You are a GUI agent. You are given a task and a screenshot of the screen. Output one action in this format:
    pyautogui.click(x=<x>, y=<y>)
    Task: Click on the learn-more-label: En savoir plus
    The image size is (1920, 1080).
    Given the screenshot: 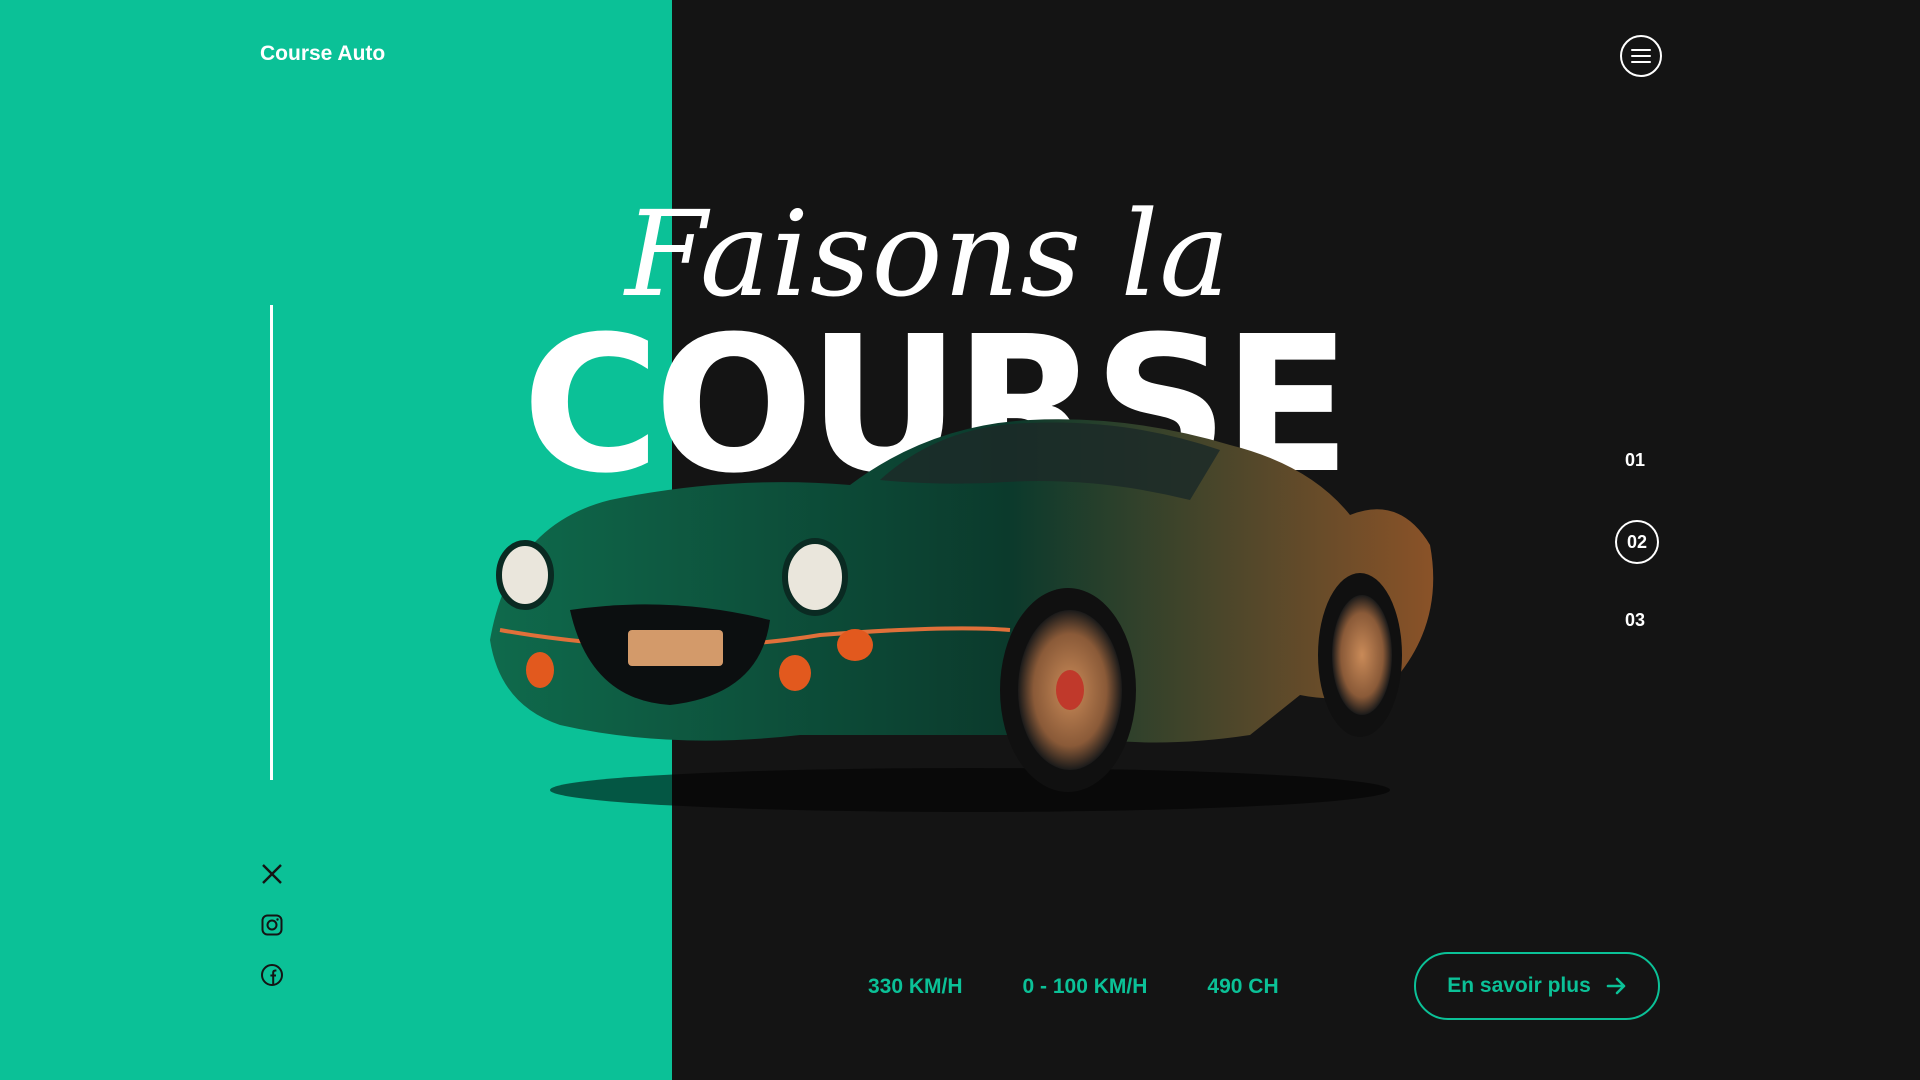 What is the action you would take?
    pyautogui.click(x=1519, y=985)
    